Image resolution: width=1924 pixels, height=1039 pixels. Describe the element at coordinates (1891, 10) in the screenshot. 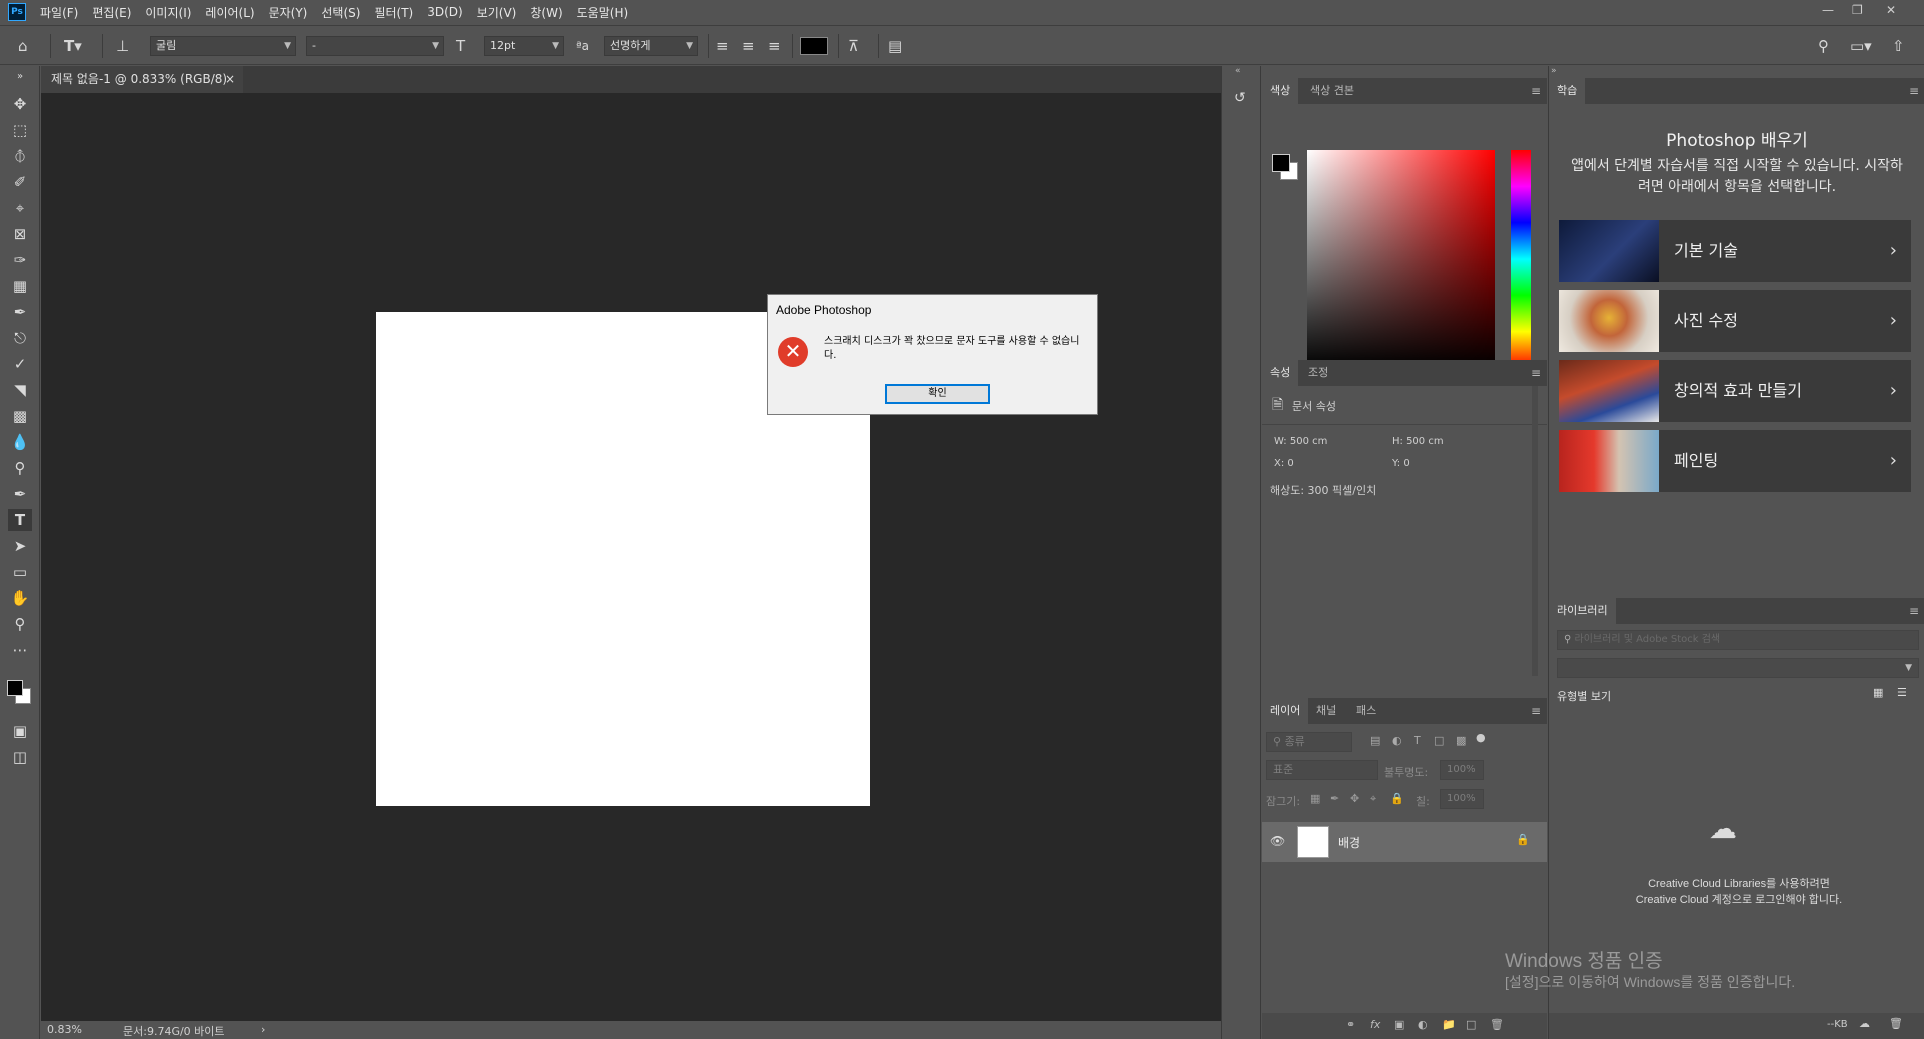

I see `close-icon: ✕` at that location.